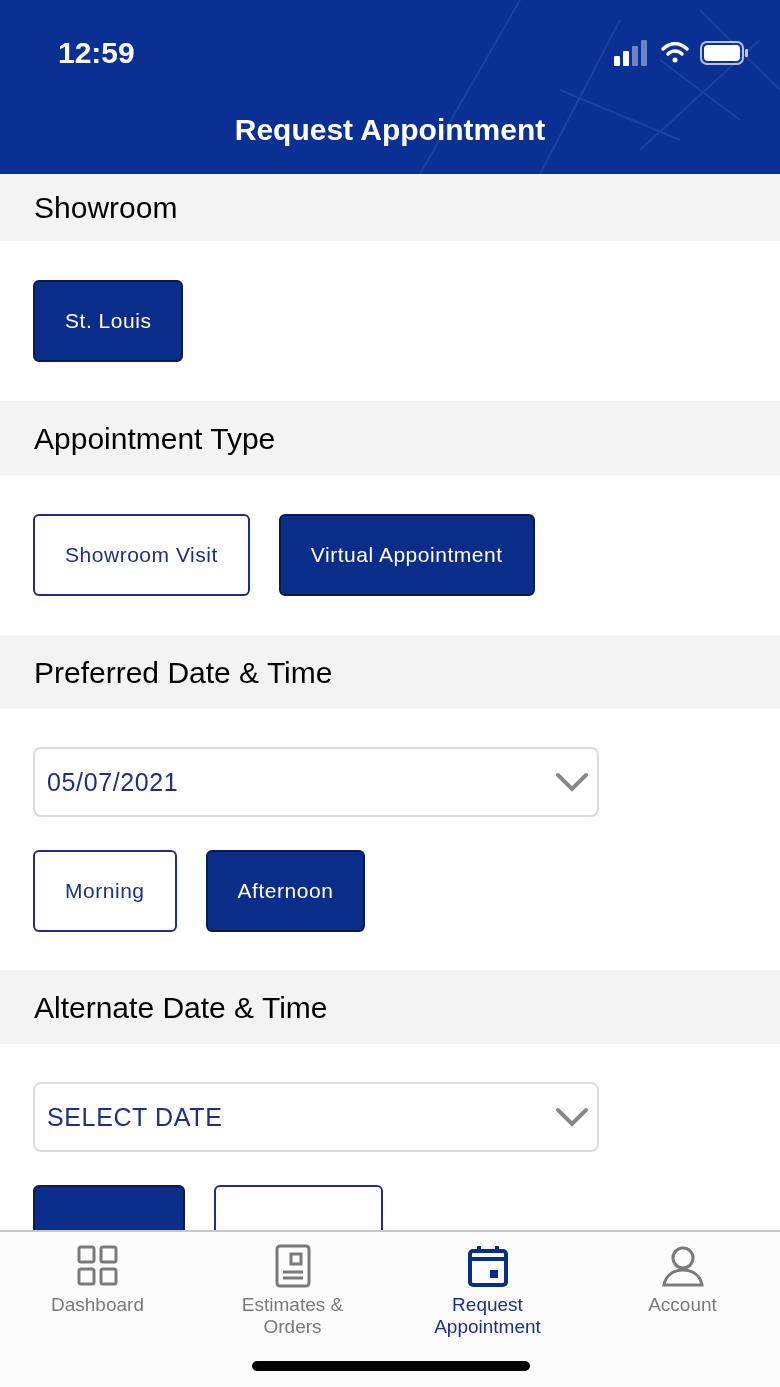 The width and height of the screenshot is (780, 1387). I want to click on status-time: 12:59, so click(96, 53).